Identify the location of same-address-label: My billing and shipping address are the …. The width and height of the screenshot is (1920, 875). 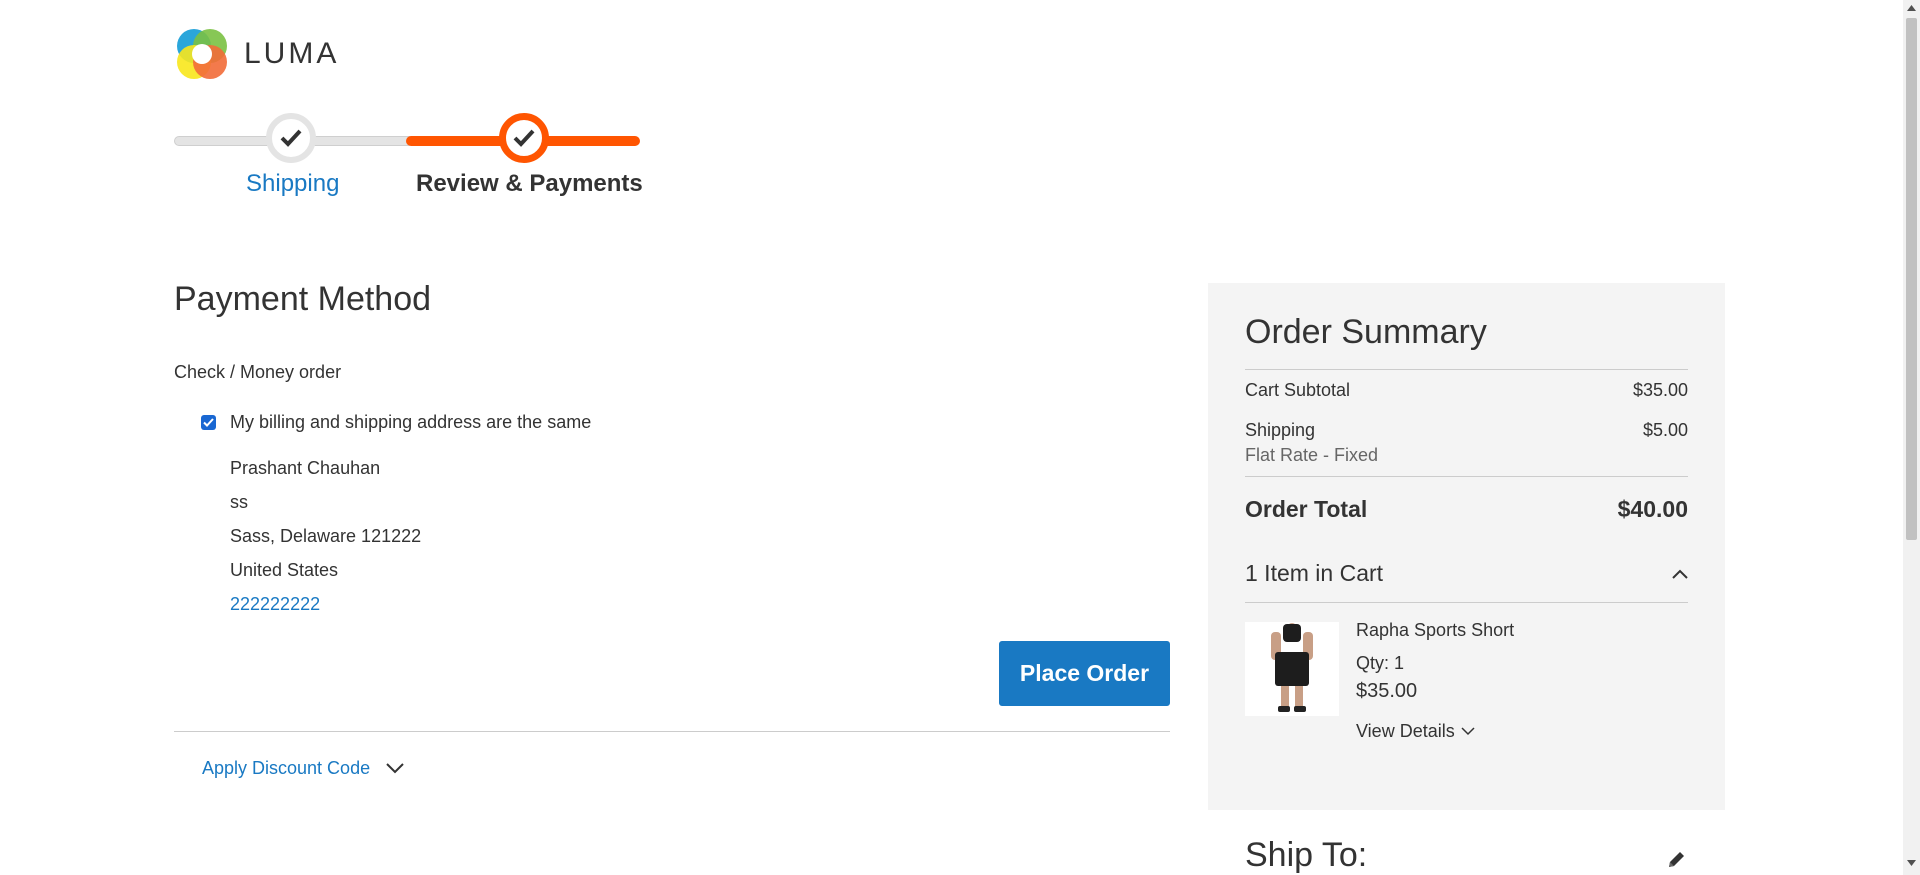
(411, 422).